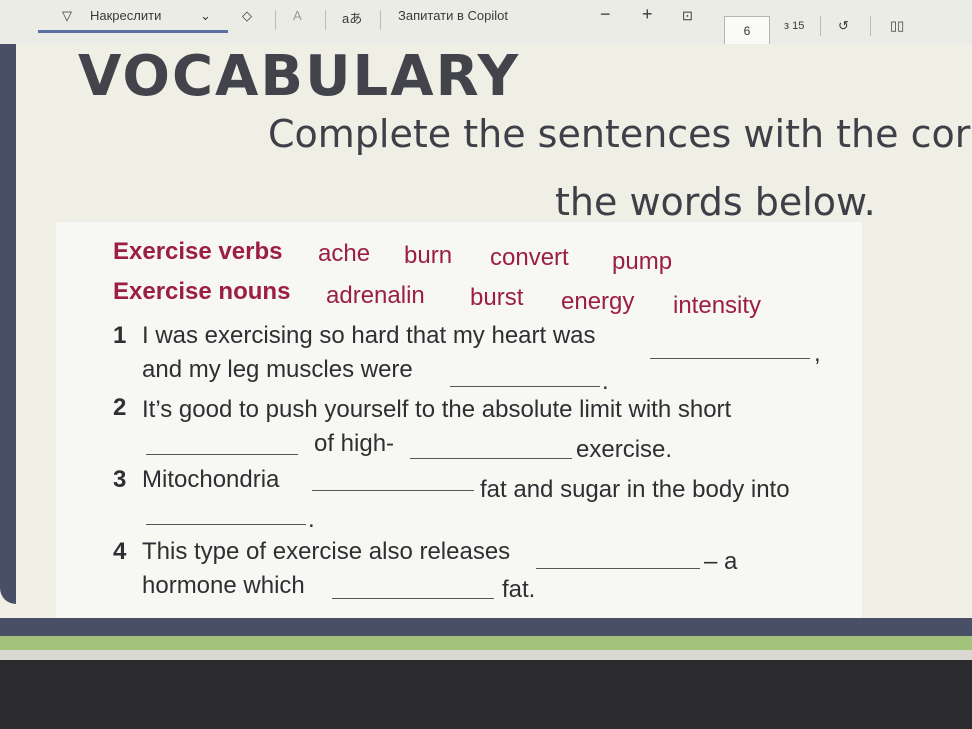  Describe the element at coordinates (375, 295) in the screenshot. I see `noun-word: adrenalin` at that location.